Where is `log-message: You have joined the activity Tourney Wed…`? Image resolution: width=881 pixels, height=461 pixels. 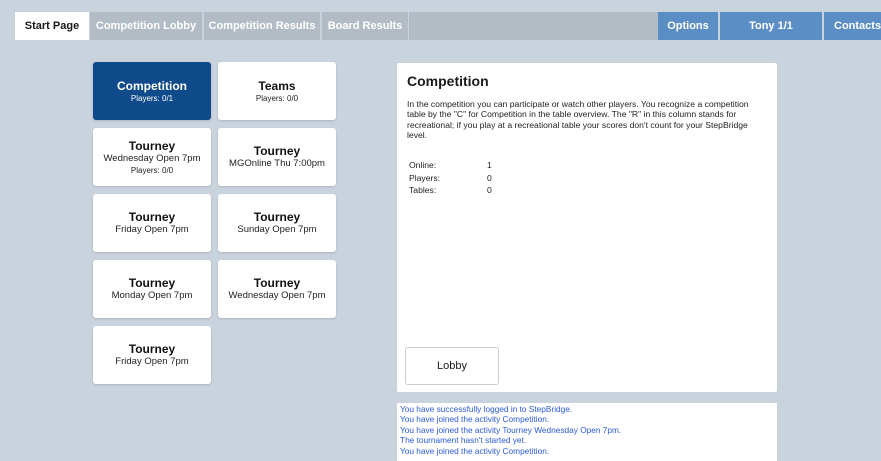 log-message: You have joined the activity Tourney Wed… is located at coordinates (511, 429).